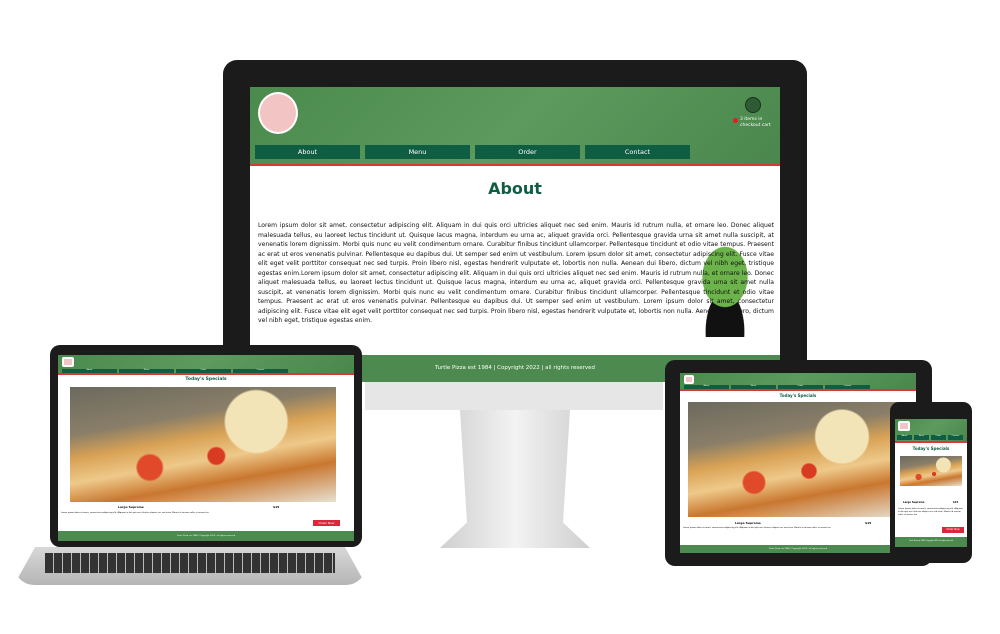 The width and height of the screenshot is (1000, 634). What do you see at coordinates (514, 394) in the screenshot?
I see `monitor-chin` at bounding box center [514, 394].